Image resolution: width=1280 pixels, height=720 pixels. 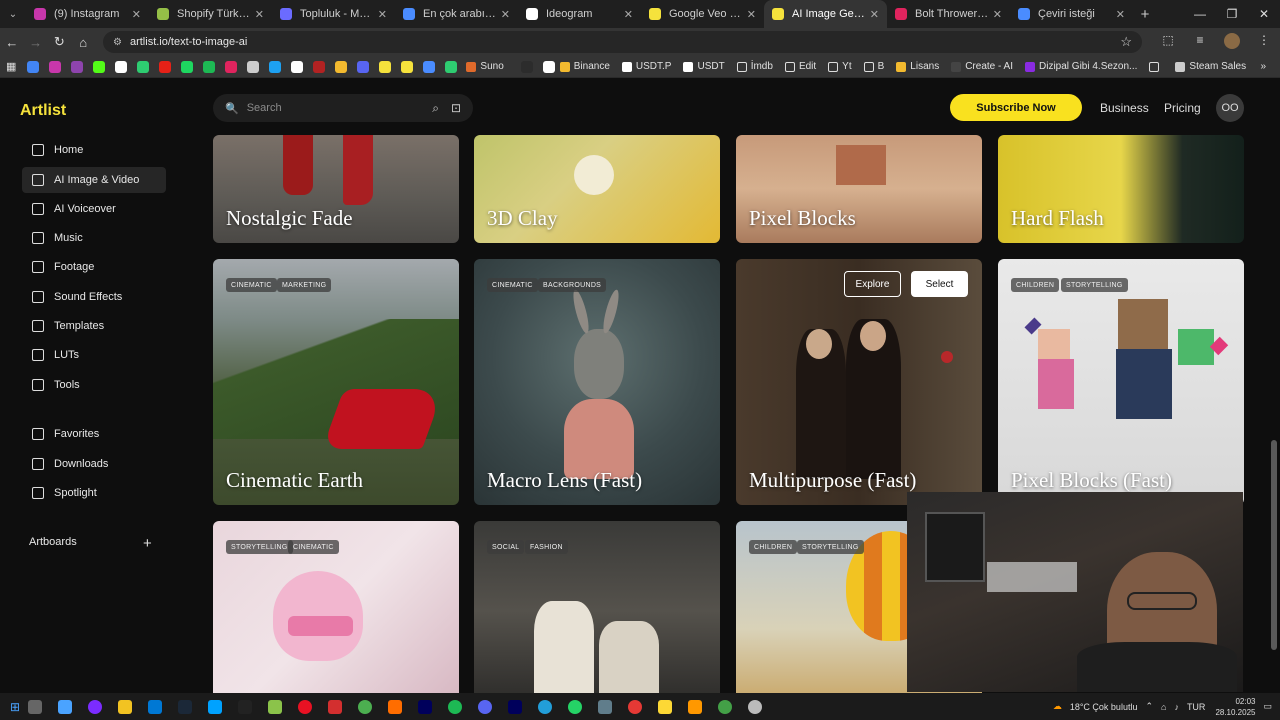 I want to click on style-card-macro-lens-fast: CINEMATIC BACKGROUNDS Macro Lens (Fast), so click(x=597, y=382).